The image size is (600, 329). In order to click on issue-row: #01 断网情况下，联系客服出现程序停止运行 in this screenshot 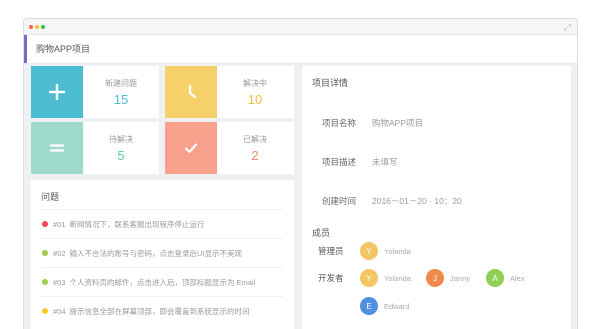, I will do `click(162, 223)`.